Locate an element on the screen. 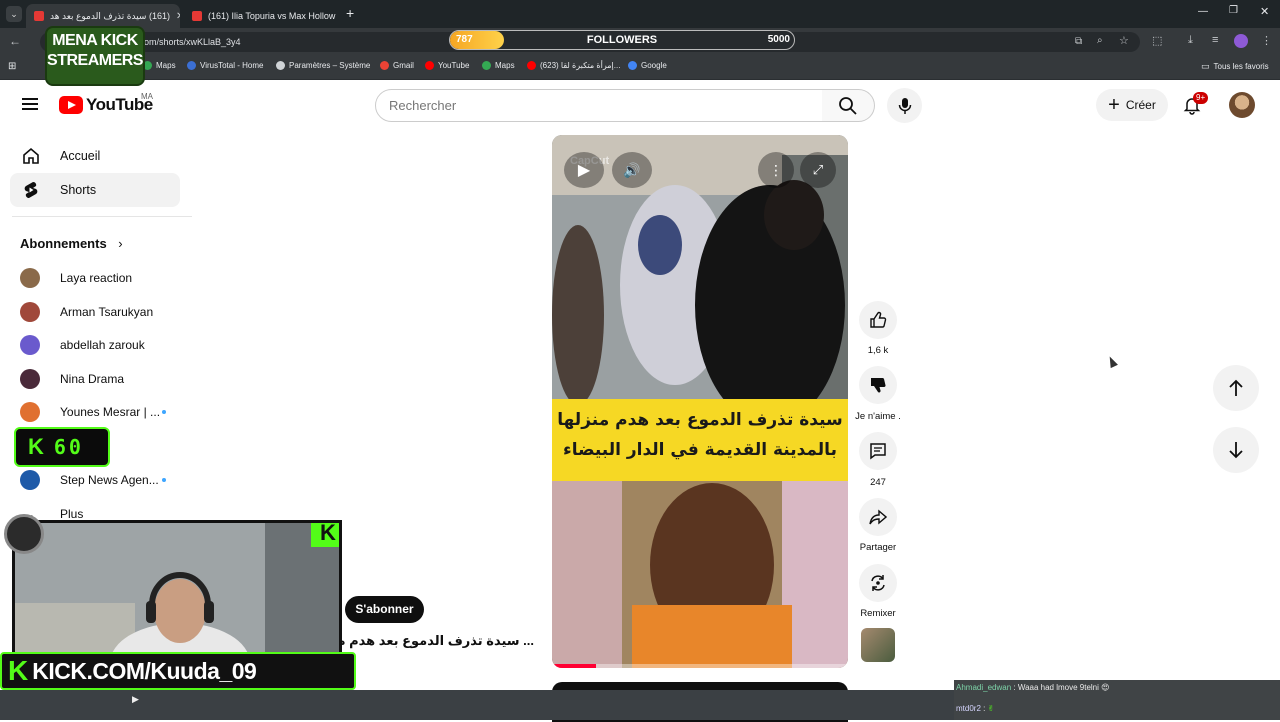 The image size is (1280, 722). caption-line-1: سيدة تذرف الدموع بعد هدم منزلها is located at coordinates (700, 420).